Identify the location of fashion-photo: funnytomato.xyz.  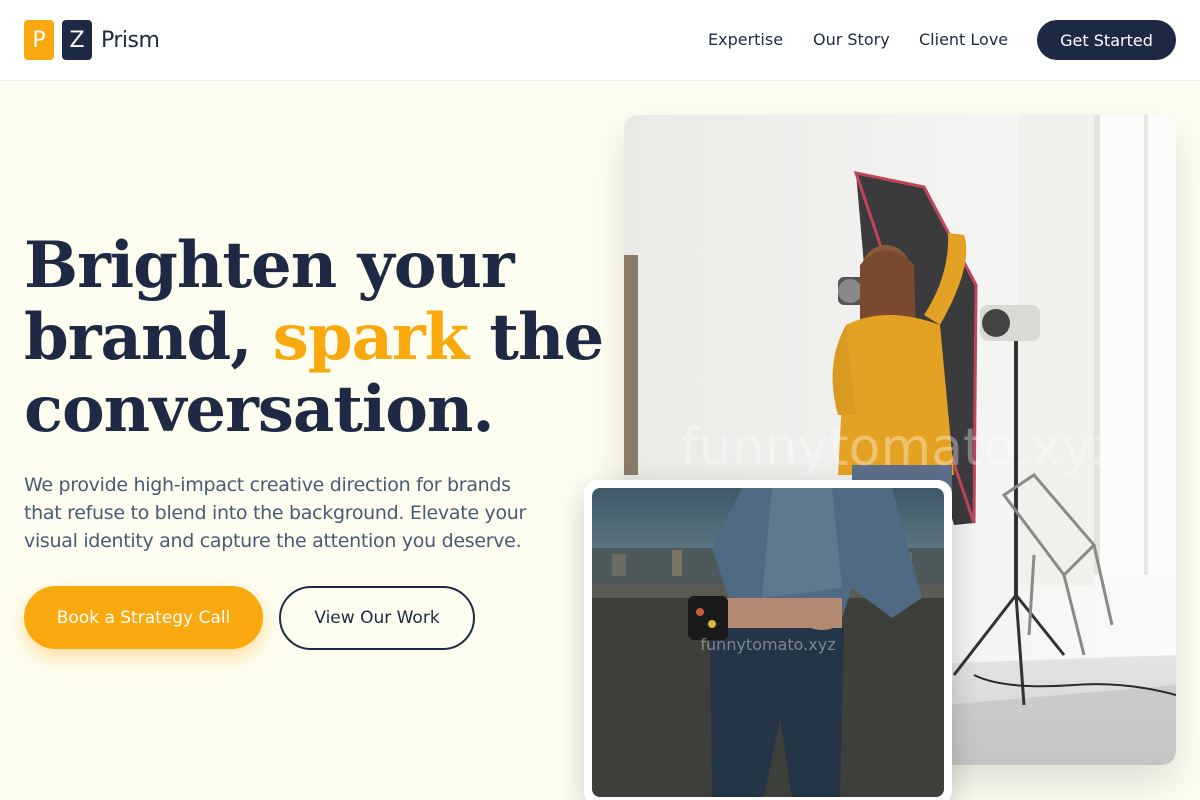
(768, 642).